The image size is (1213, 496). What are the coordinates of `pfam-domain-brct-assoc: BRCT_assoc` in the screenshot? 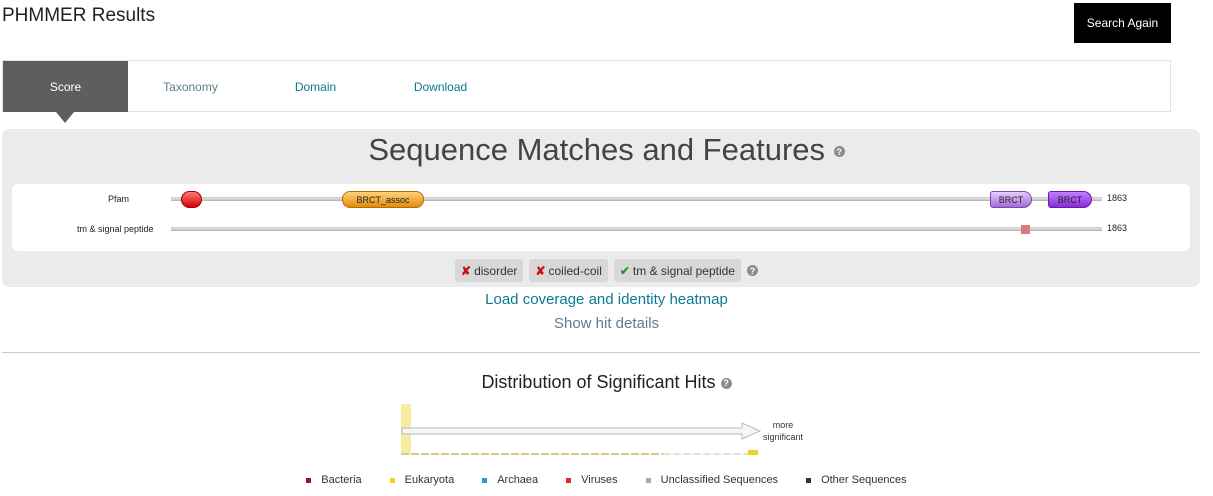 It's located at (383, 199).